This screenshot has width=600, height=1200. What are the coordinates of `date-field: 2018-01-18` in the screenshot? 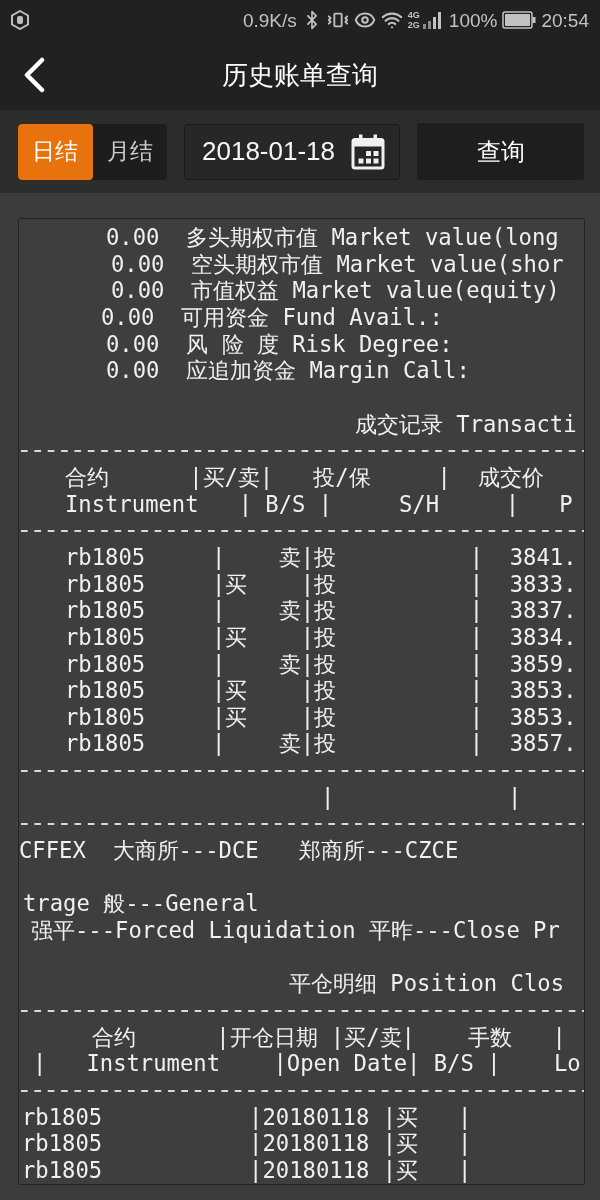 It's located at (292, 151).